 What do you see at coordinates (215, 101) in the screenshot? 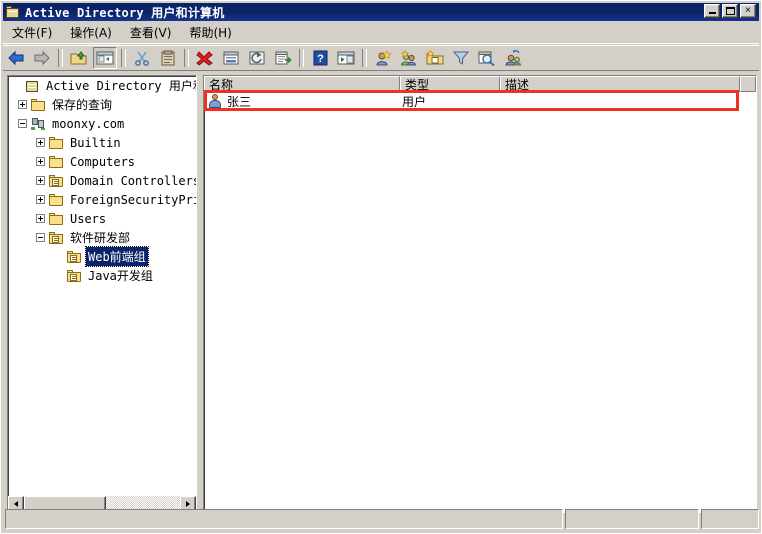
I see `user-icon` at bounding box center [215, 101].